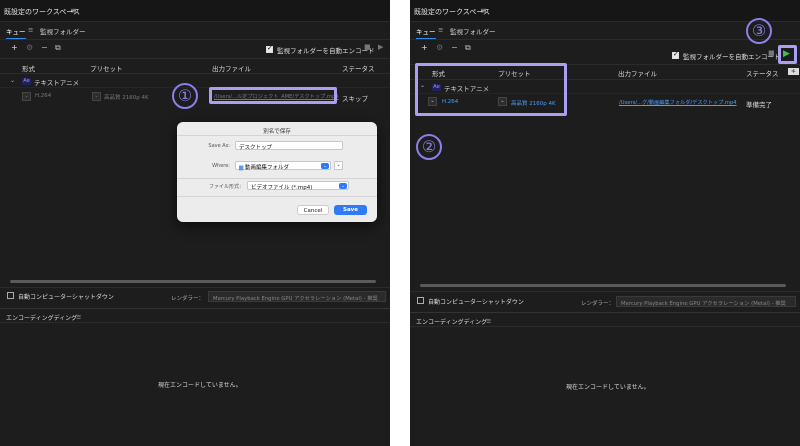 The width and height of the screenshot is (800, 446). What do you see at coordinates (759, 105) in the screenshot?
I see `status-value: 準備完了` at bounding box center [759, 105].